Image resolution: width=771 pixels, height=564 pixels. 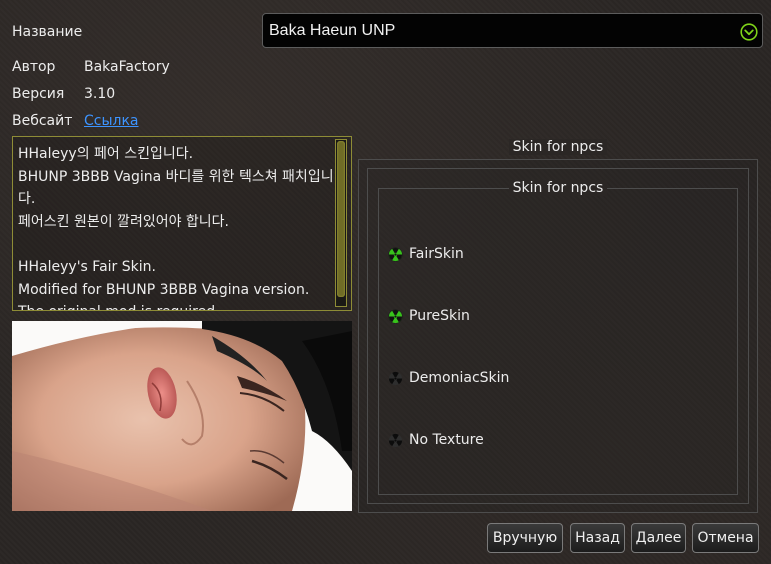 What do you see at coordinates (725, 538) in the screenshot?
I see `cancel-button: Отмена` at bounding box center [725, 538].